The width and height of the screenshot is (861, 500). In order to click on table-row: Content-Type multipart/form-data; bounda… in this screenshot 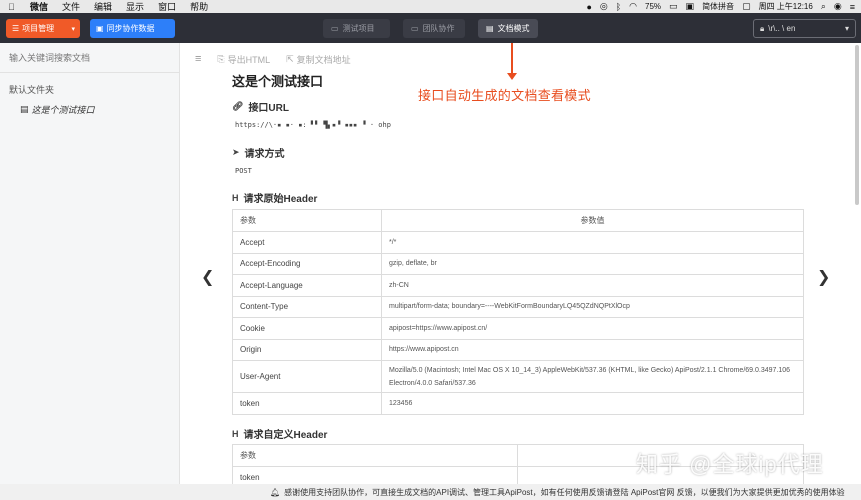, I will do `click(518, 306)`.